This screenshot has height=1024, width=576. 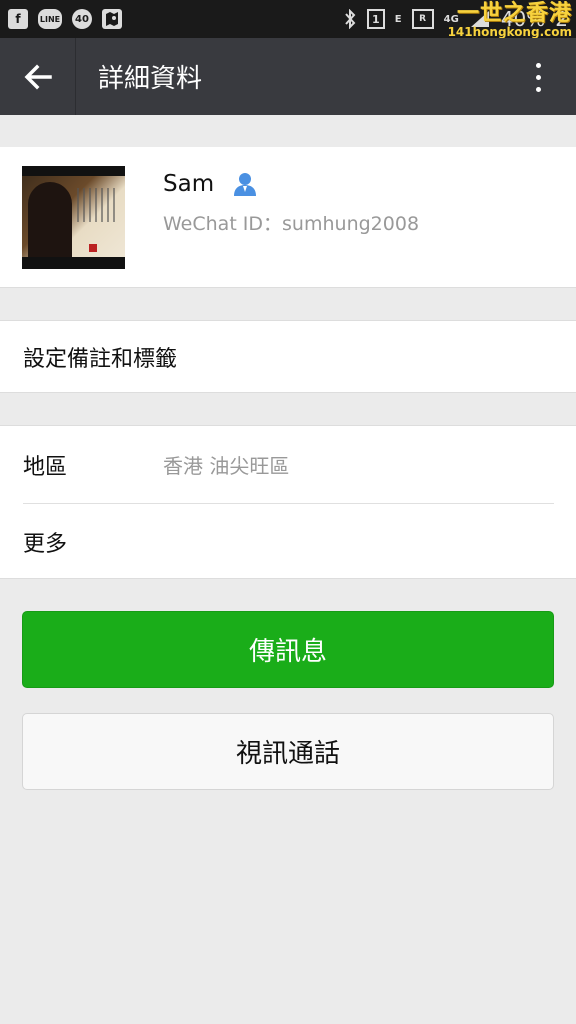 What do you see at coordinates (45, 467) in the screenshot?
I see `region-label: 地區` at bounding box center [45, 467].